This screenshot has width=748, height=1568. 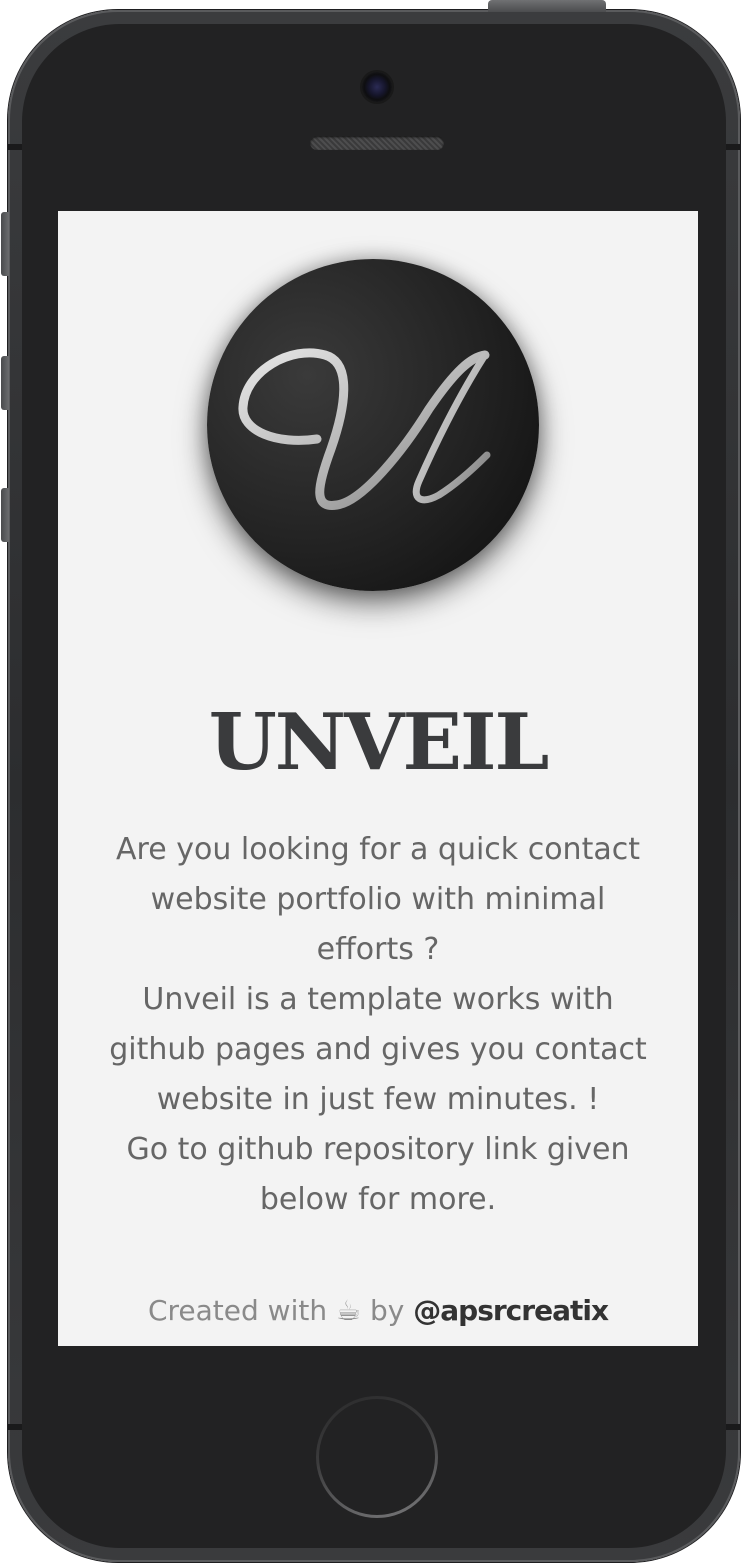 What do you see at coordinates (511, 1310) in the screenshot?
I see `author-link: @apsrcreatix` at bounding box center [511, 1310].